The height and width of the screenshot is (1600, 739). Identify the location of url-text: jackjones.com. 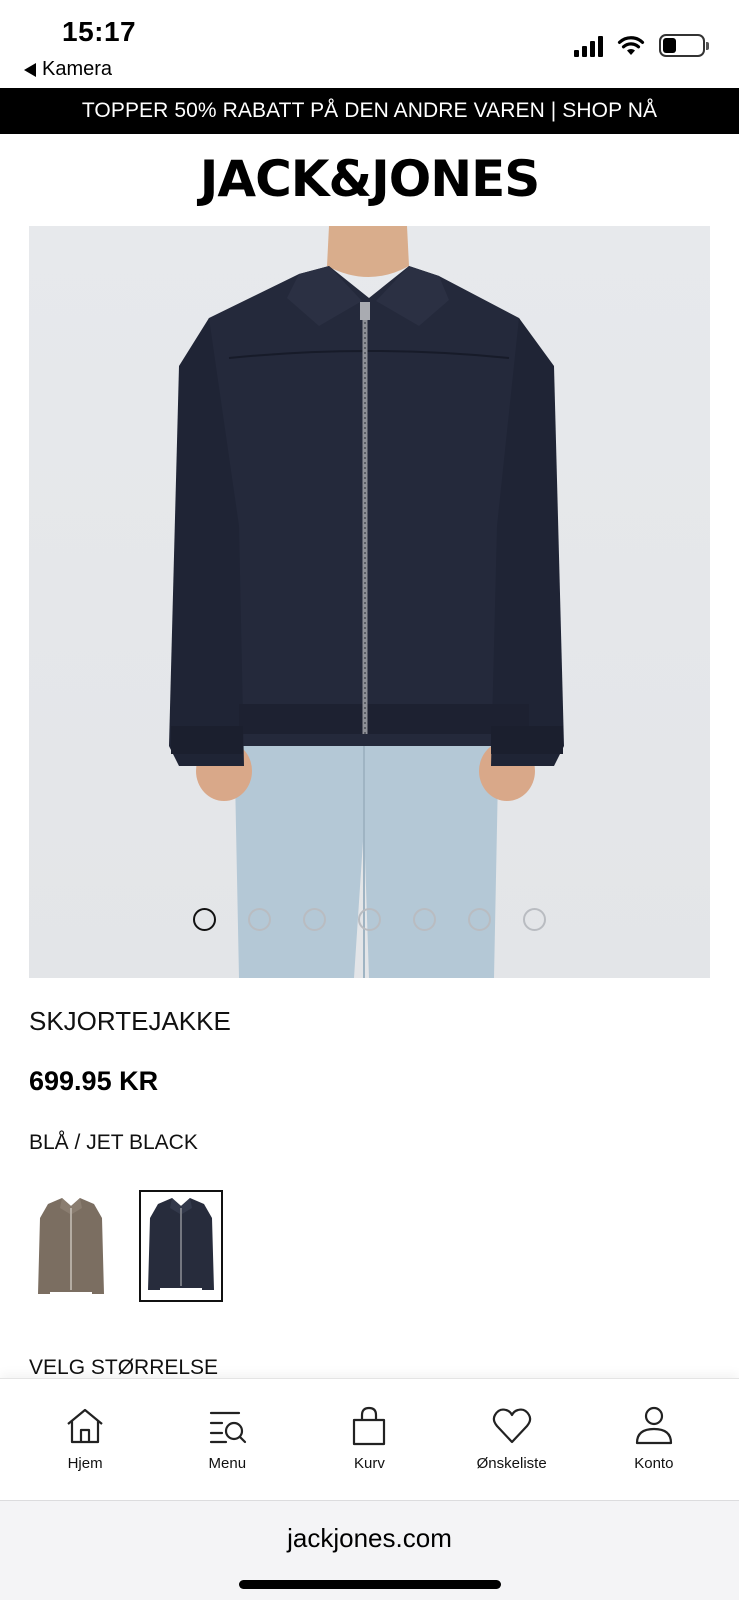
(369, 1538).